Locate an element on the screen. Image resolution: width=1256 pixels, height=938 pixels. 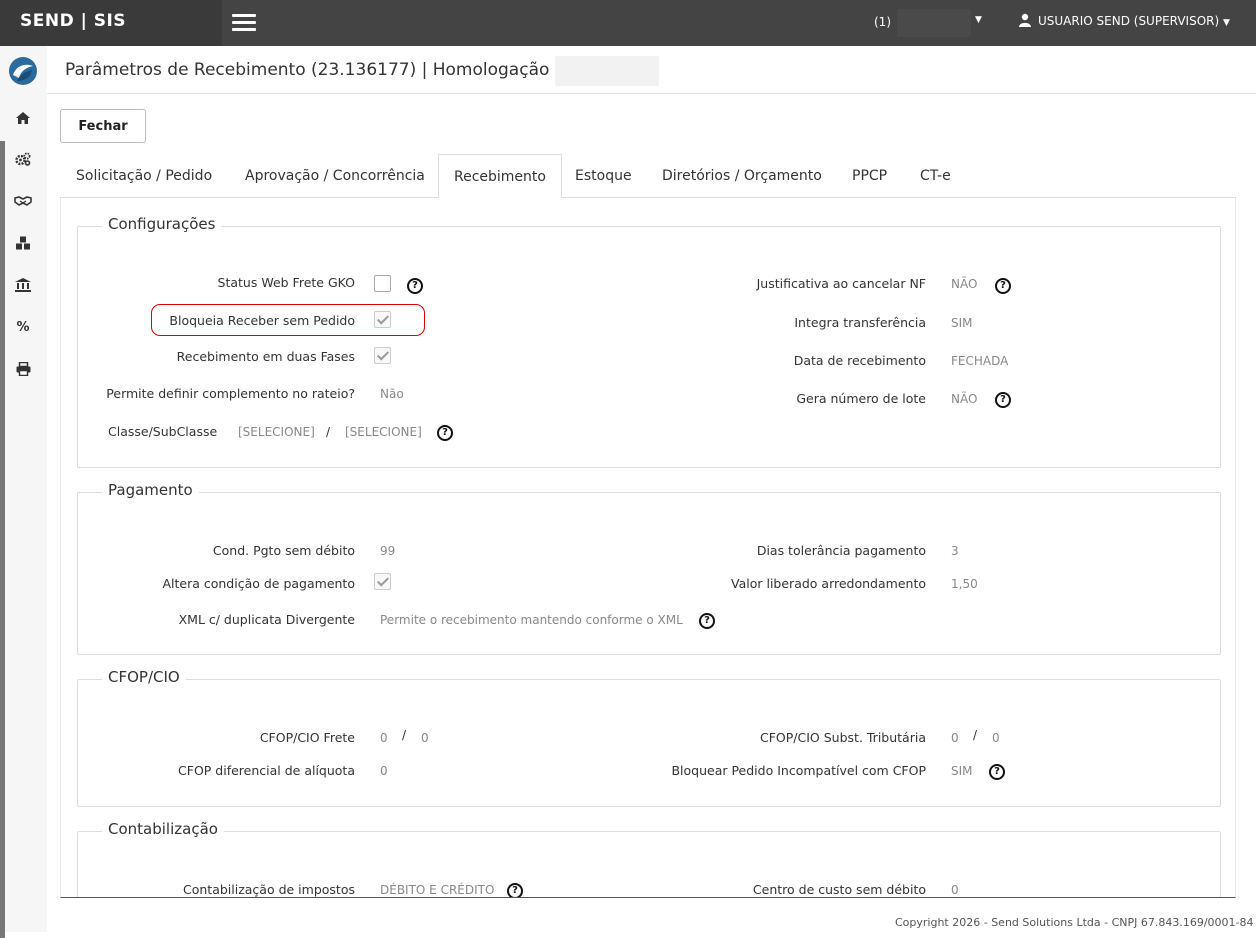
dias-tolerancia-label: Dias tolerância pagamento is located at coordinates (841, 550).